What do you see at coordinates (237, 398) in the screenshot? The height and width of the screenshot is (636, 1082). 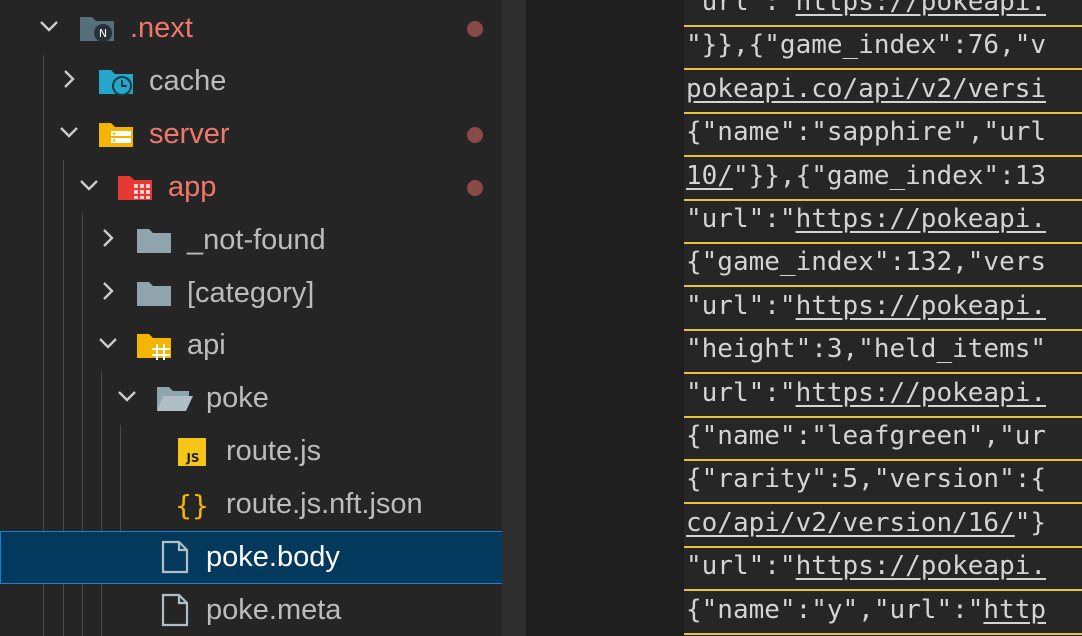 I see `tree-item-label: poke` at bounding box center [237, 398].